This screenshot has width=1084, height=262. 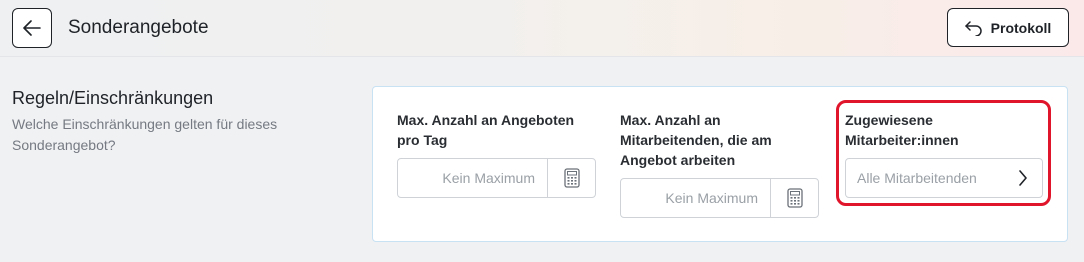 What do you see at coordinates (138, 27) in the screenshot?
I see `page-title: Sonderangebote` at bounding box center [138, 27].